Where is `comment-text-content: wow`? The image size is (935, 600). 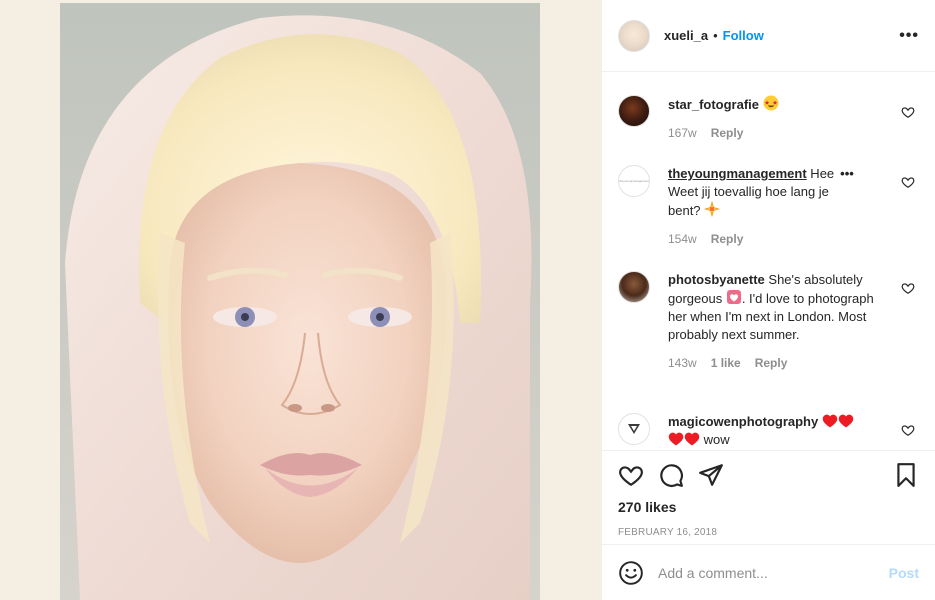 comment-text-content: wow is located at coordinates (715, 439).